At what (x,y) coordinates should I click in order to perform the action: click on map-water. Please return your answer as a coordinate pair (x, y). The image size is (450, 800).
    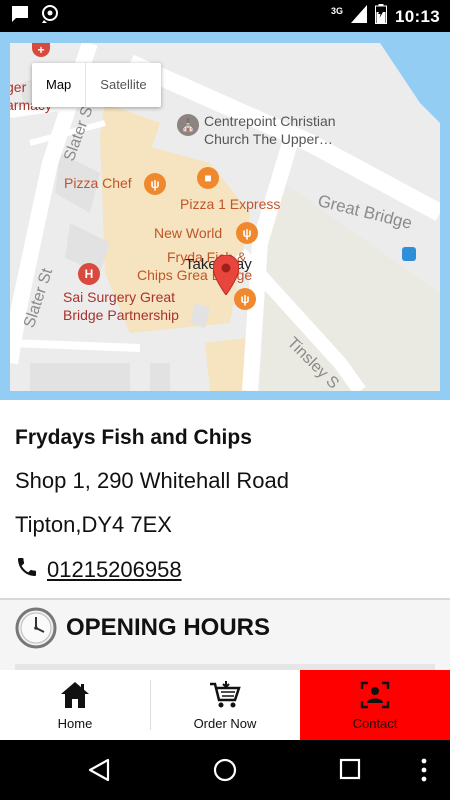
    Looking at the image, I should click on (410, 83).